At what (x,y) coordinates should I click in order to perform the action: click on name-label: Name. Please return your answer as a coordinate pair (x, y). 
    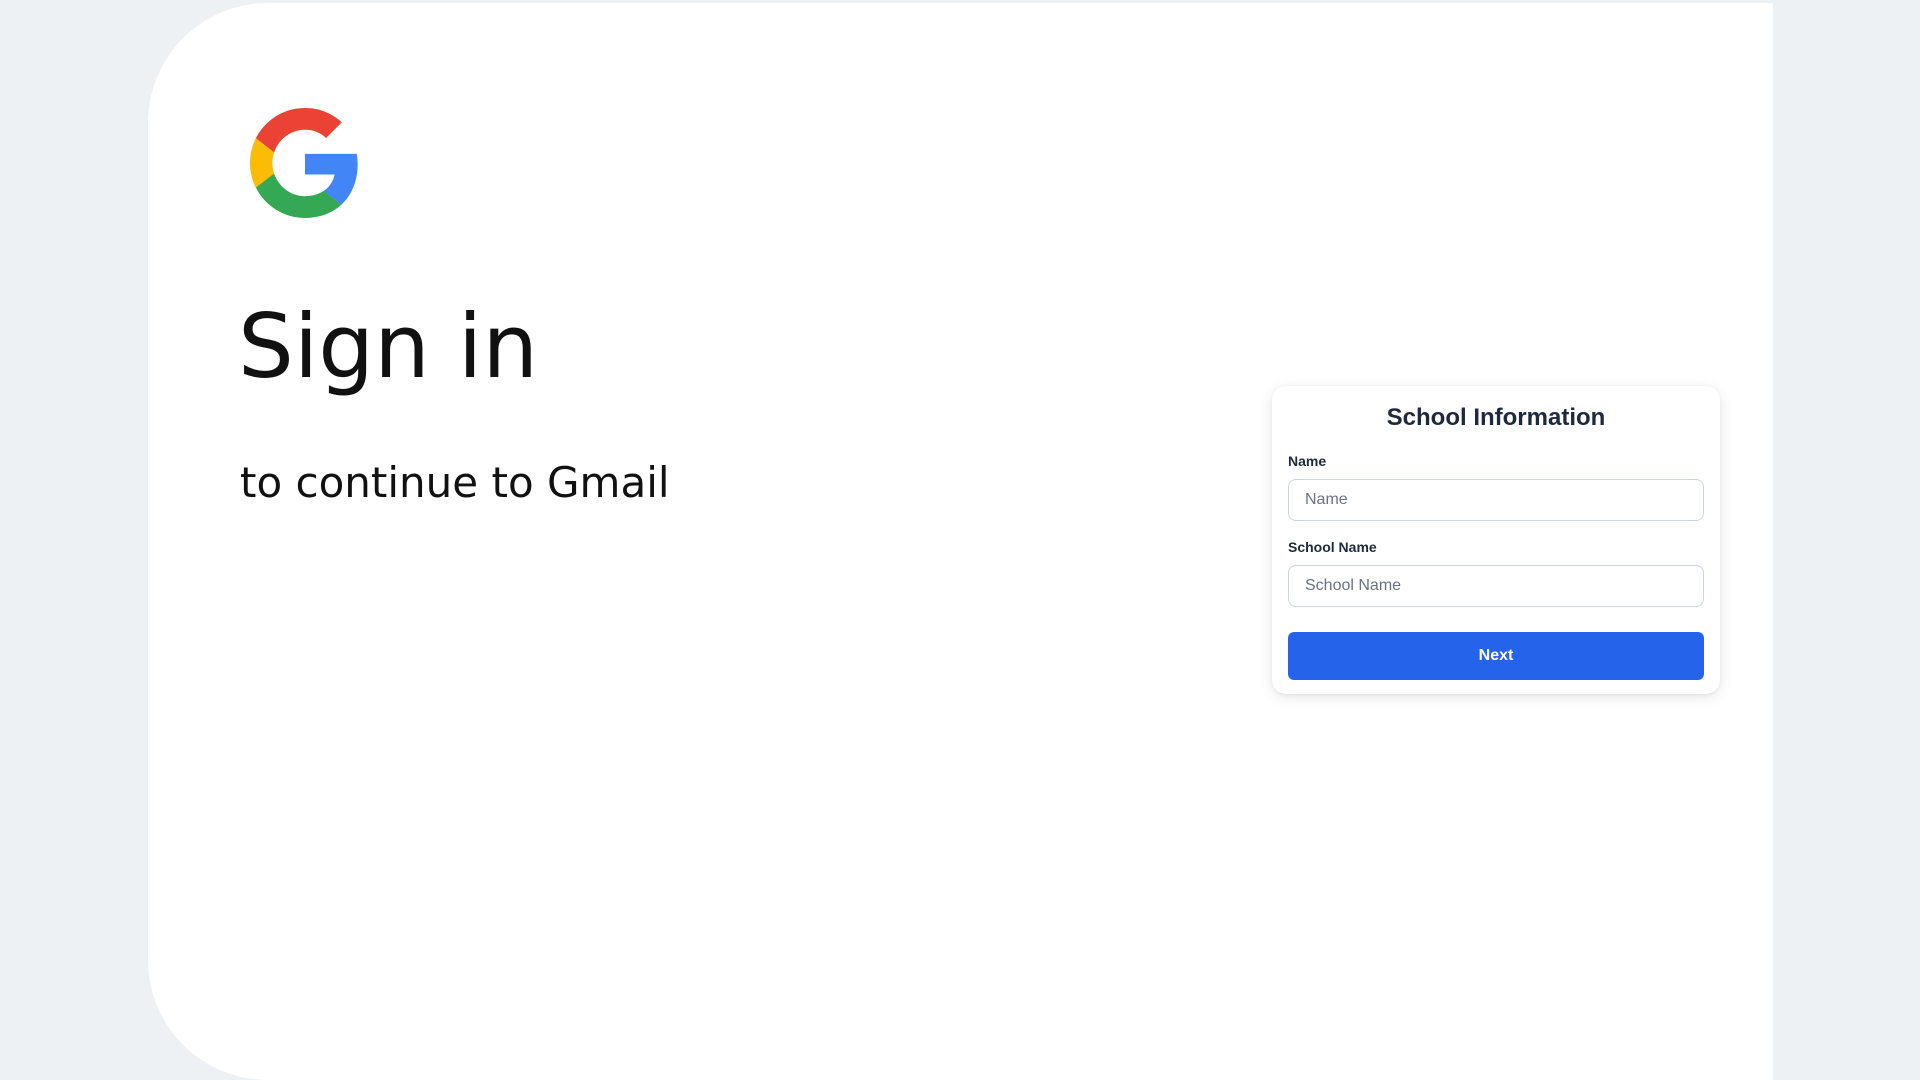
    Looking at the image, I should click on (1307, 461).